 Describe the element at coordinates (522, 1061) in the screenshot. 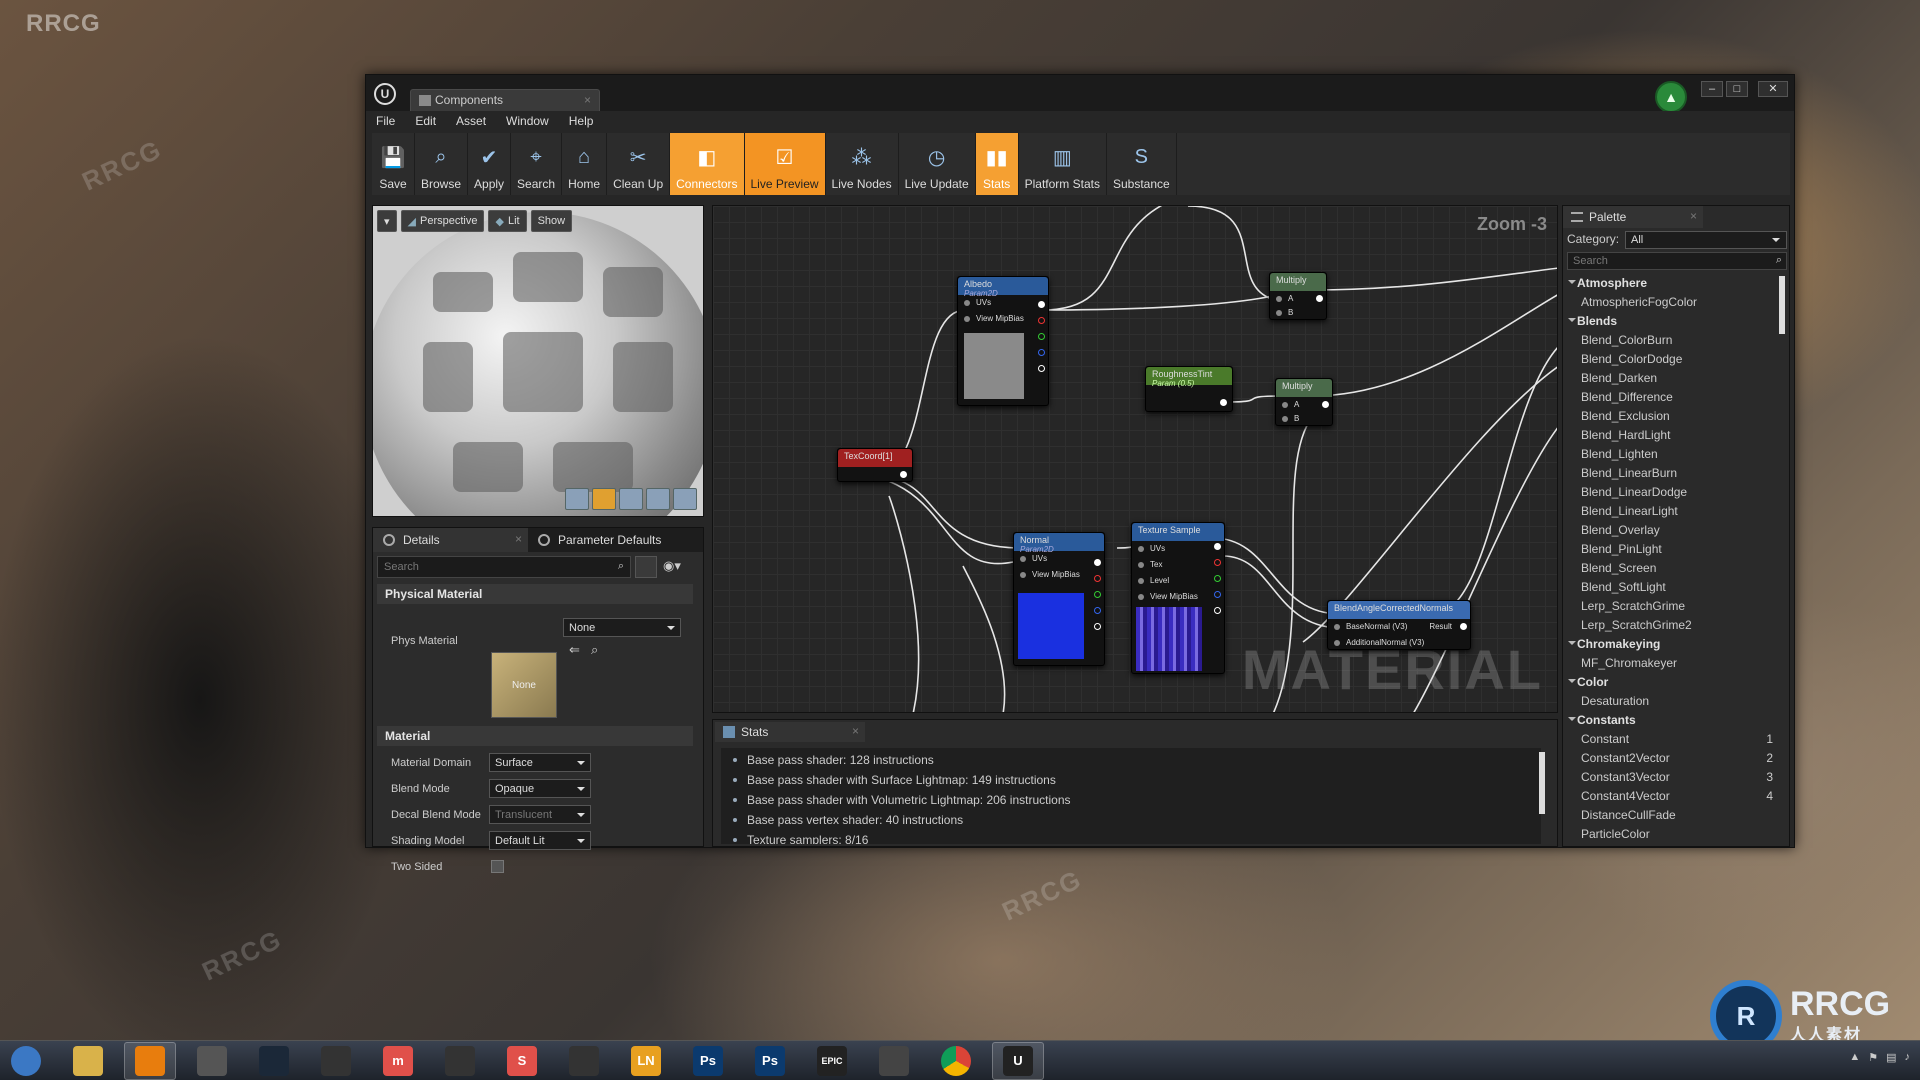

I see `taskbar-substance-painter: S` at that location.